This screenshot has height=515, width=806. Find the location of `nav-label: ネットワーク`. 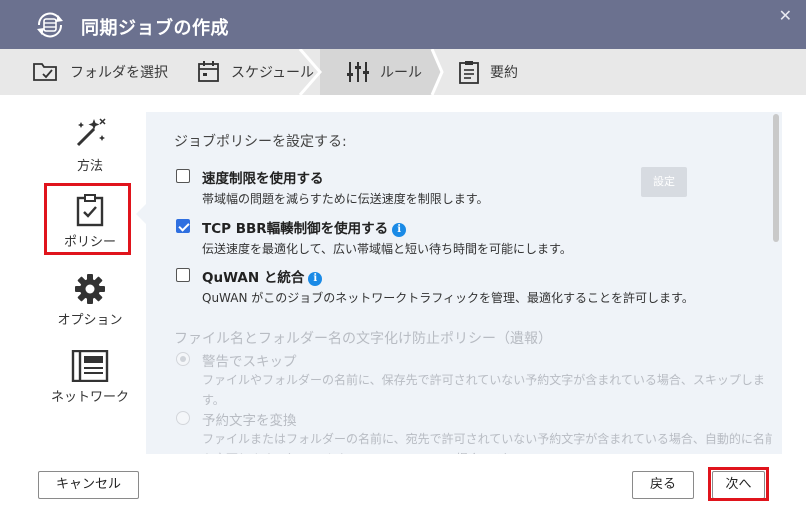

nav-label: ネットワーク is located at coordinates (89, 397).